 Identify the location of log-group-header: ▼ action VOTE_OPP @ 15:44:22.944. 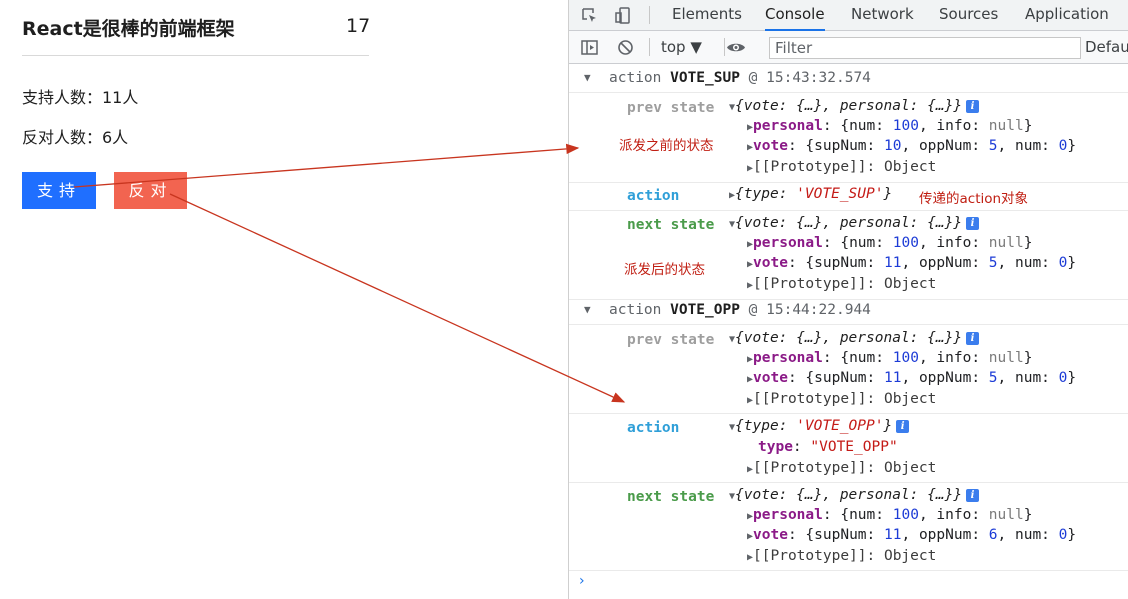
(848, 312).